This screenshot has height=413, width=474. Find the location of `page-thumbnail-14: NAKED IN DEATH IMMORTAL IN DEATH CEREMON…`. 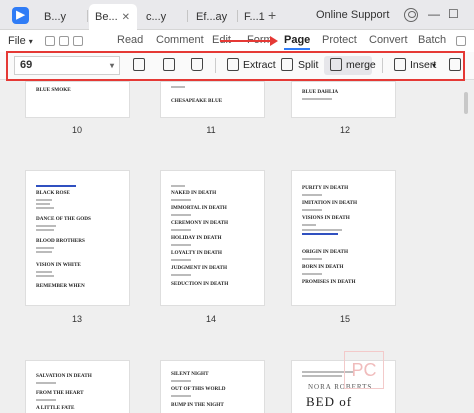

page-thumbnail-14: NAKED IN DEATH IMMORTAL IN DEATH CEREMON… is located at coordinates (212, 238).